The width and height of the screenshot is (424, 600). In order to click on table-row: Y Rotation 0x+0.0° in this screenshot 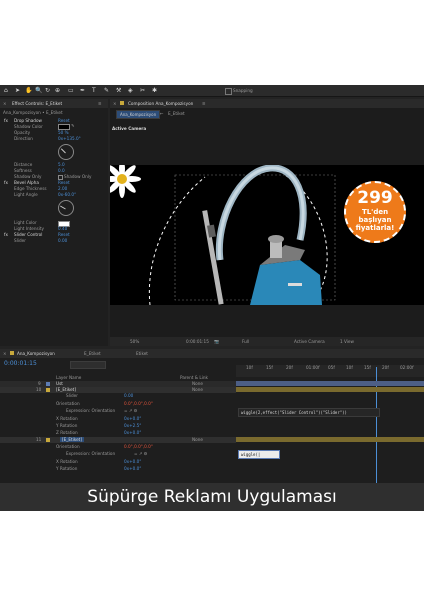, I will do `click(118, 469)`.